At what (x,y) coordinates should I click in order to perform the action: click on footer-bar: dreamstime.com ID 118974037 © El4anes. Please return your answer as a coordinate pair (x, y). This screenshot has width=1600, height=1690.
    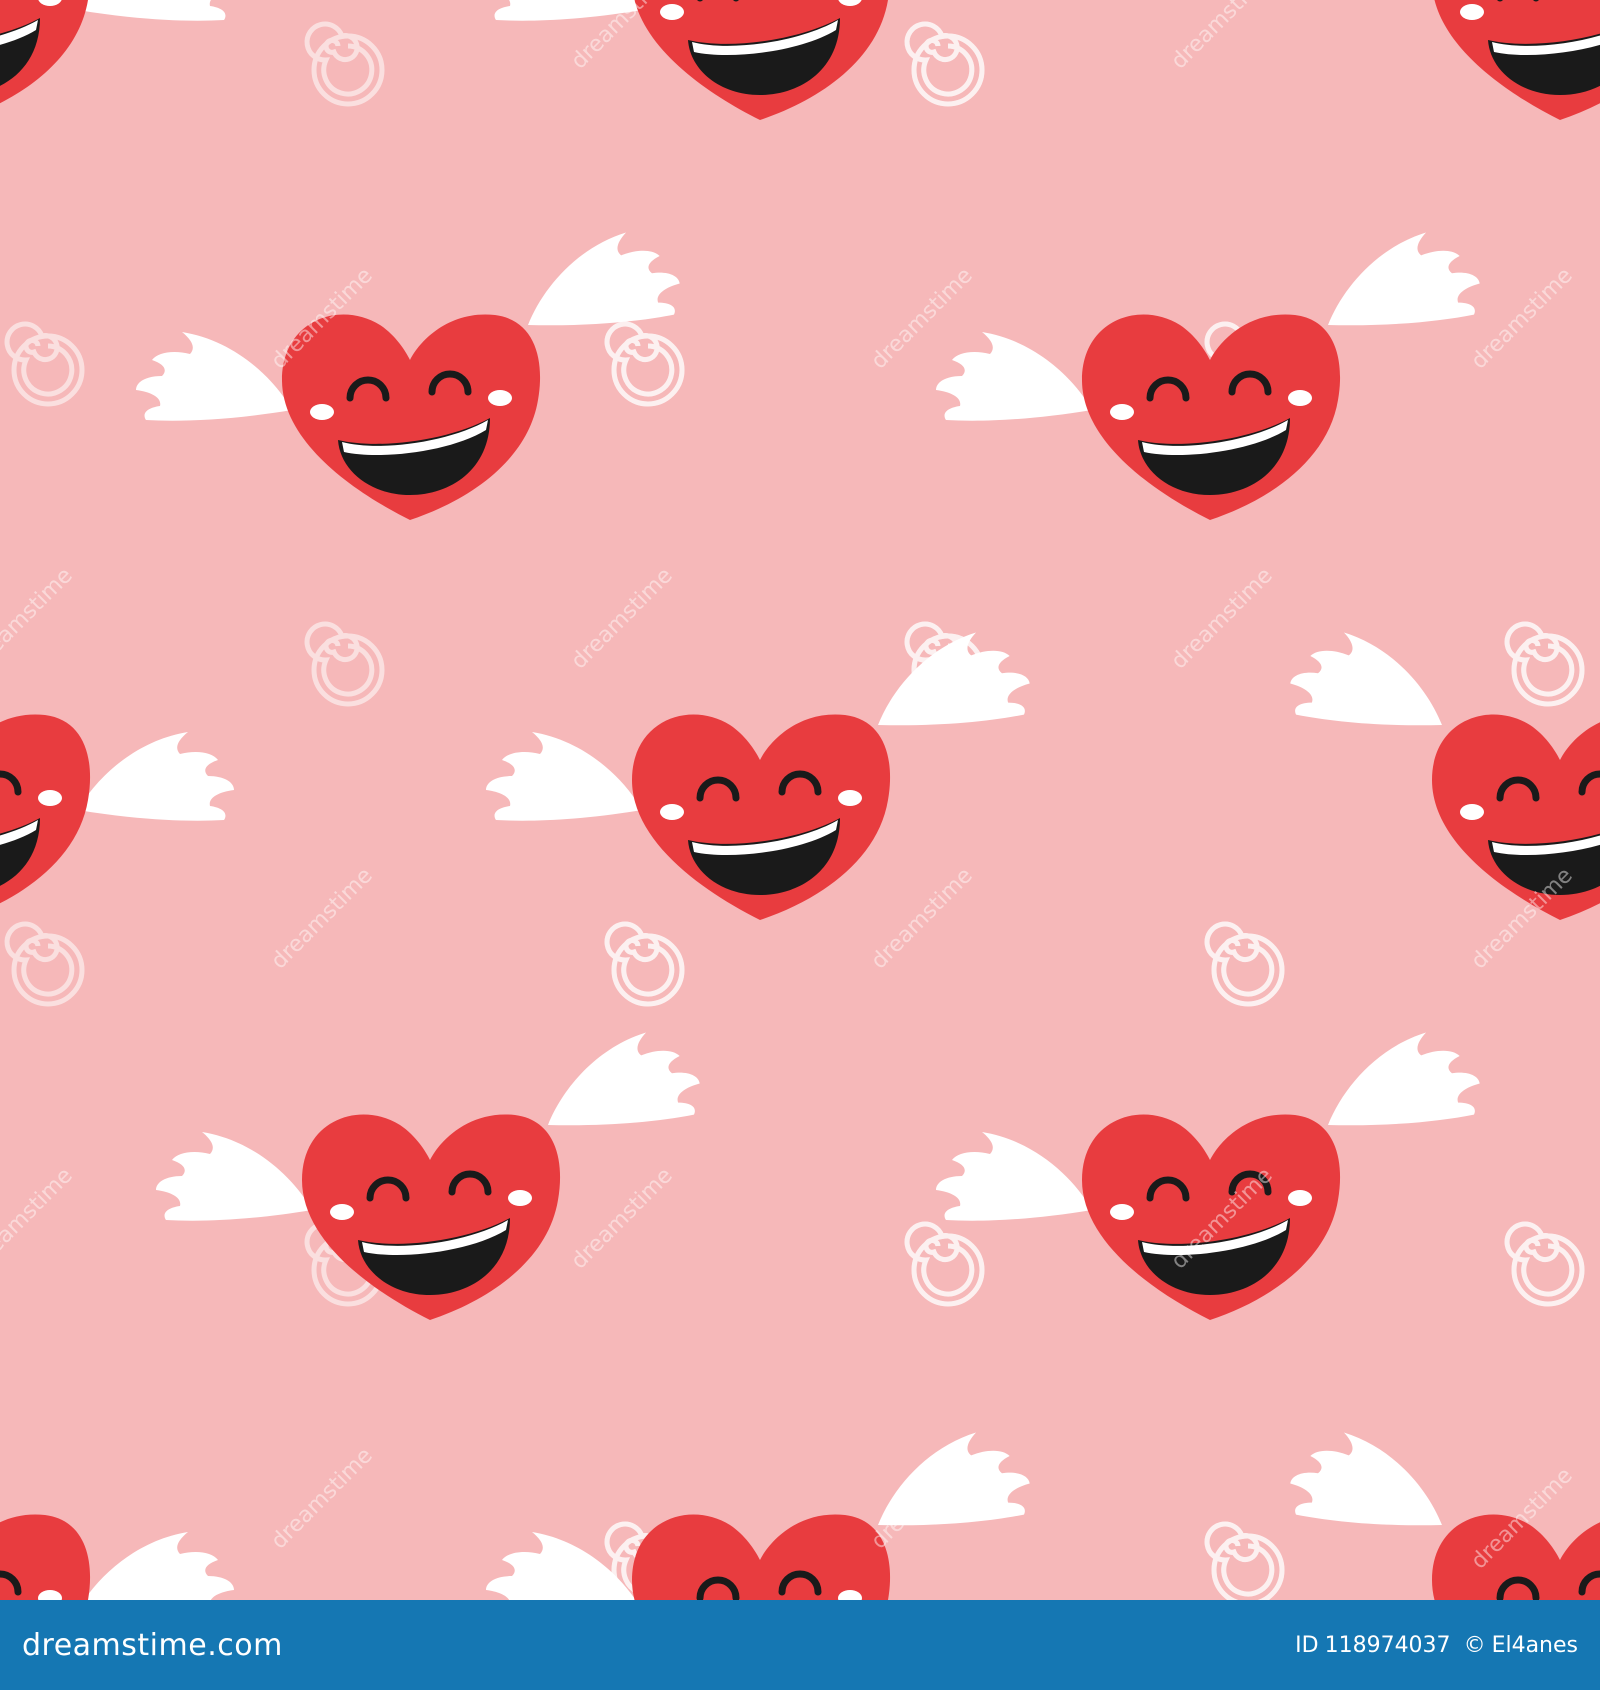
    Looking at the image, I should click on (800, 1645).